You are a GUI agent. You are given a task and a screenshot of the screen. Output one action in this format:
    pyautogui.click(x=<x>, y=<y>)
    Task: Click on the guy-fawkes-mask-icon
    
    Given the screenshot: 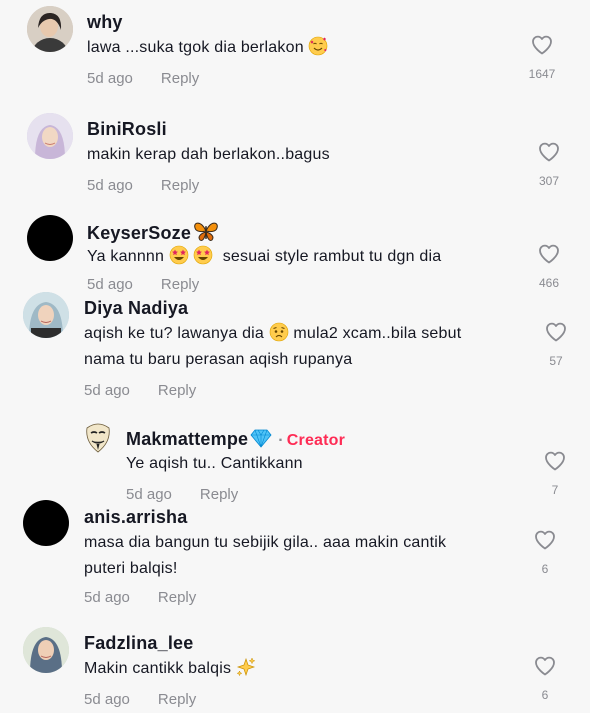 What is the action you would take?
    pyautogui.click(x=98, y=438)
    